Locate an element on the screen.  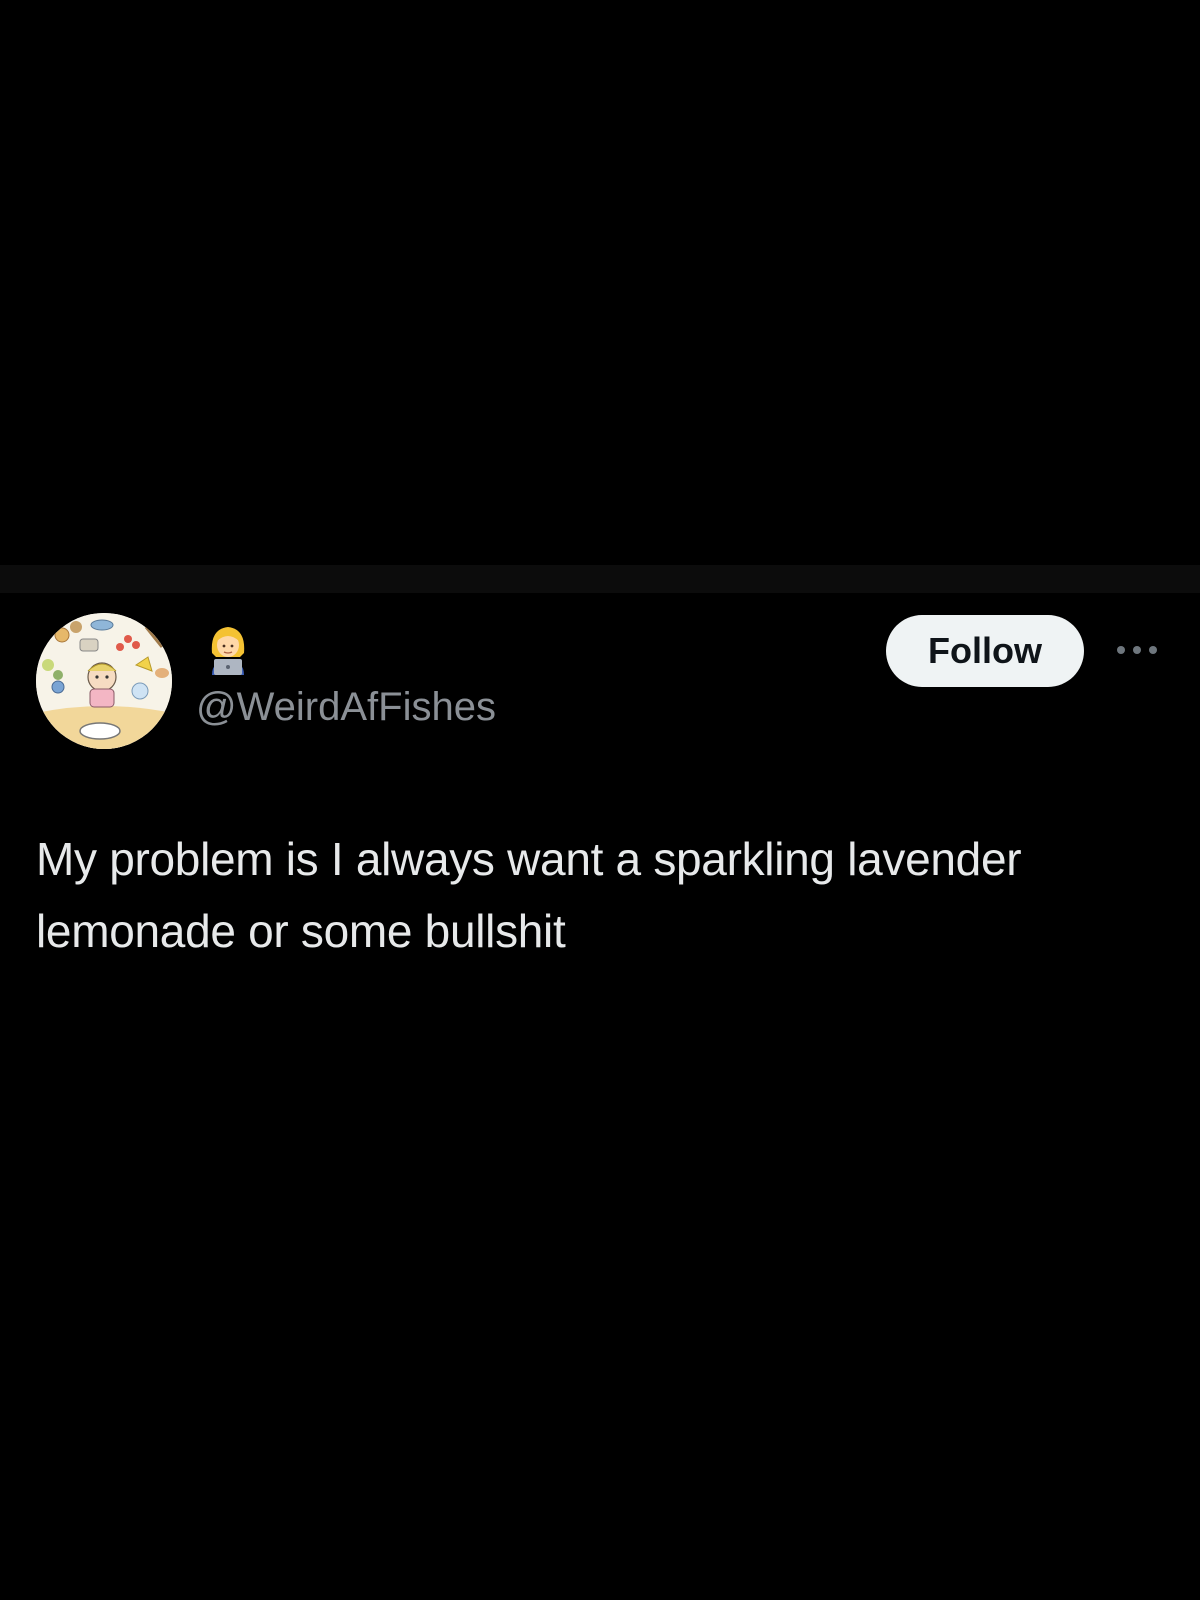
section-divider is located at coordinates (600, 579).